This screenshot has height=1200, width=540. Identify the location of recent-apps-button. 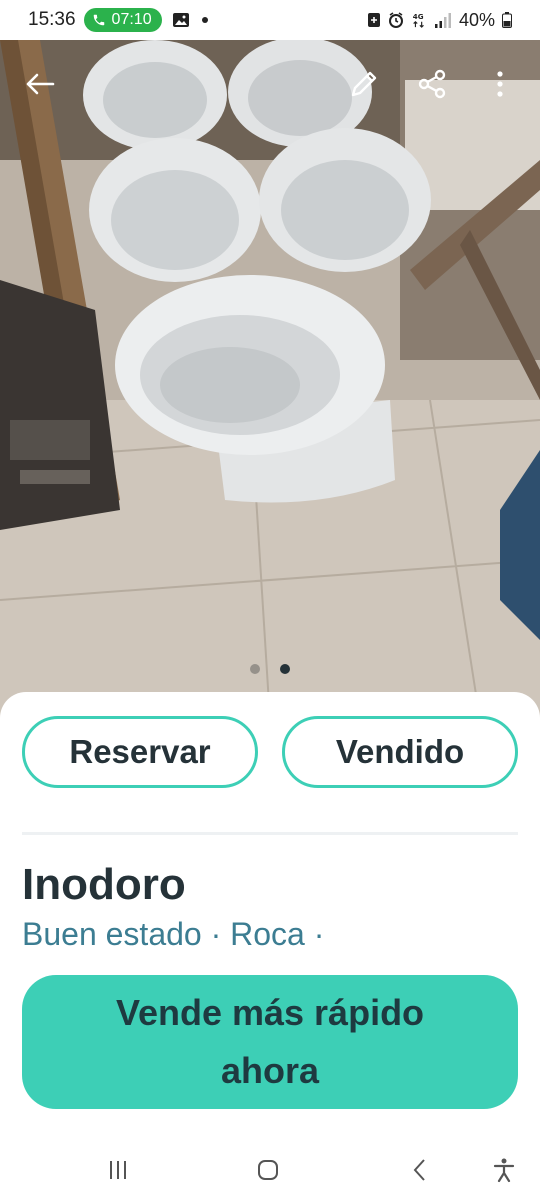
(118, 1170).